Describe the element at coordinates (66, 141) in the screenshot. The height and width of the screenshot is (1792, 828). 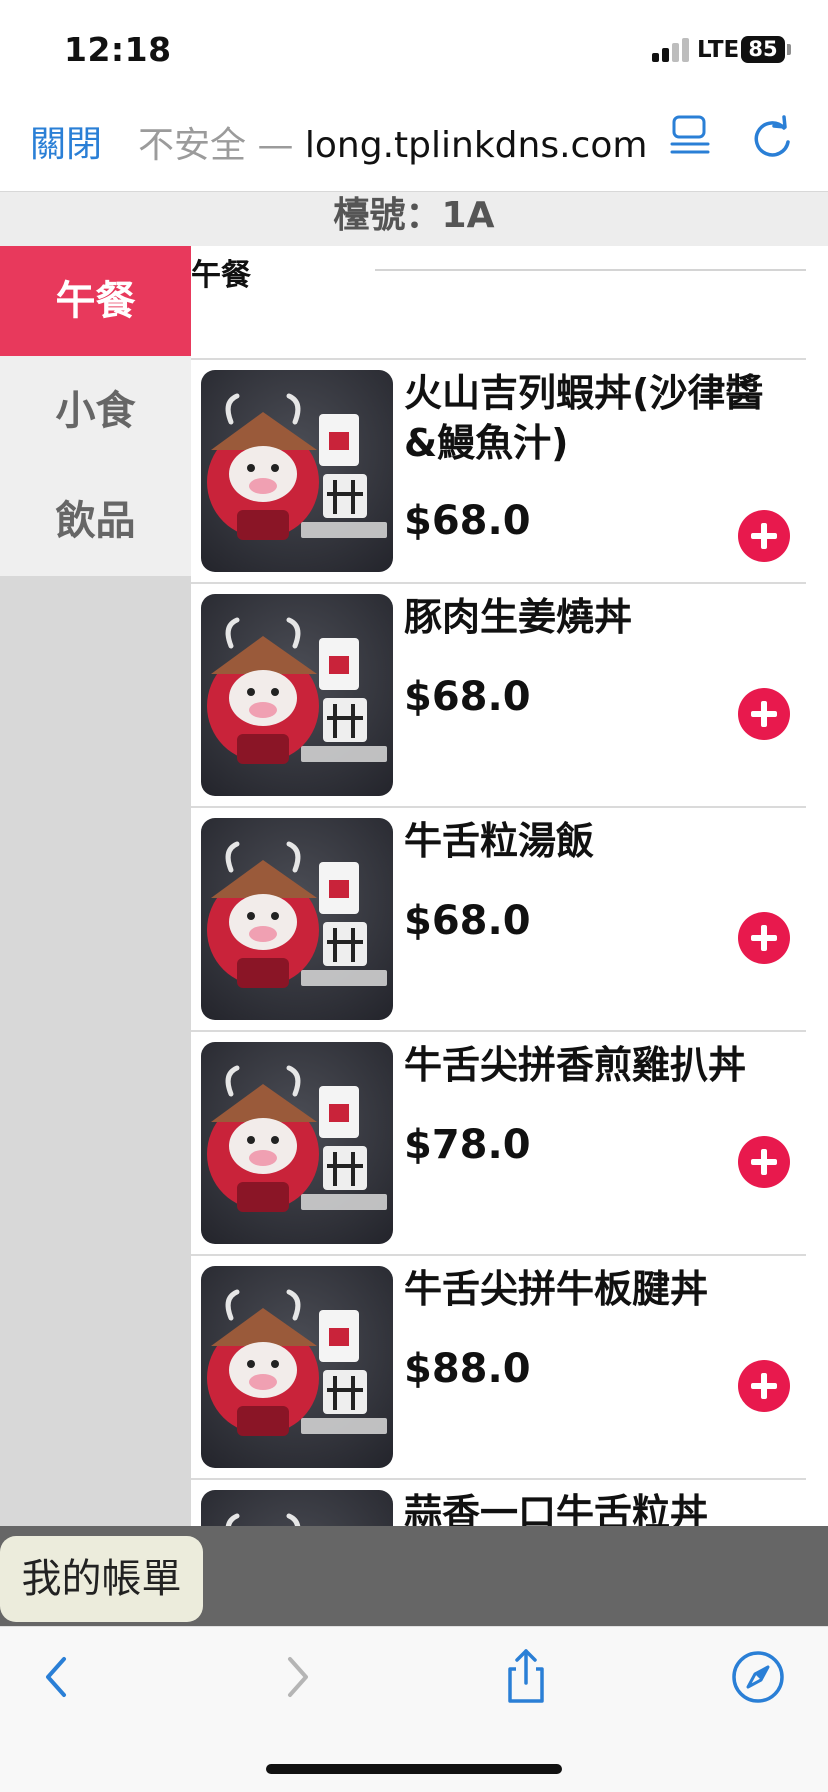
I see `close-button: 關閉` at that location.